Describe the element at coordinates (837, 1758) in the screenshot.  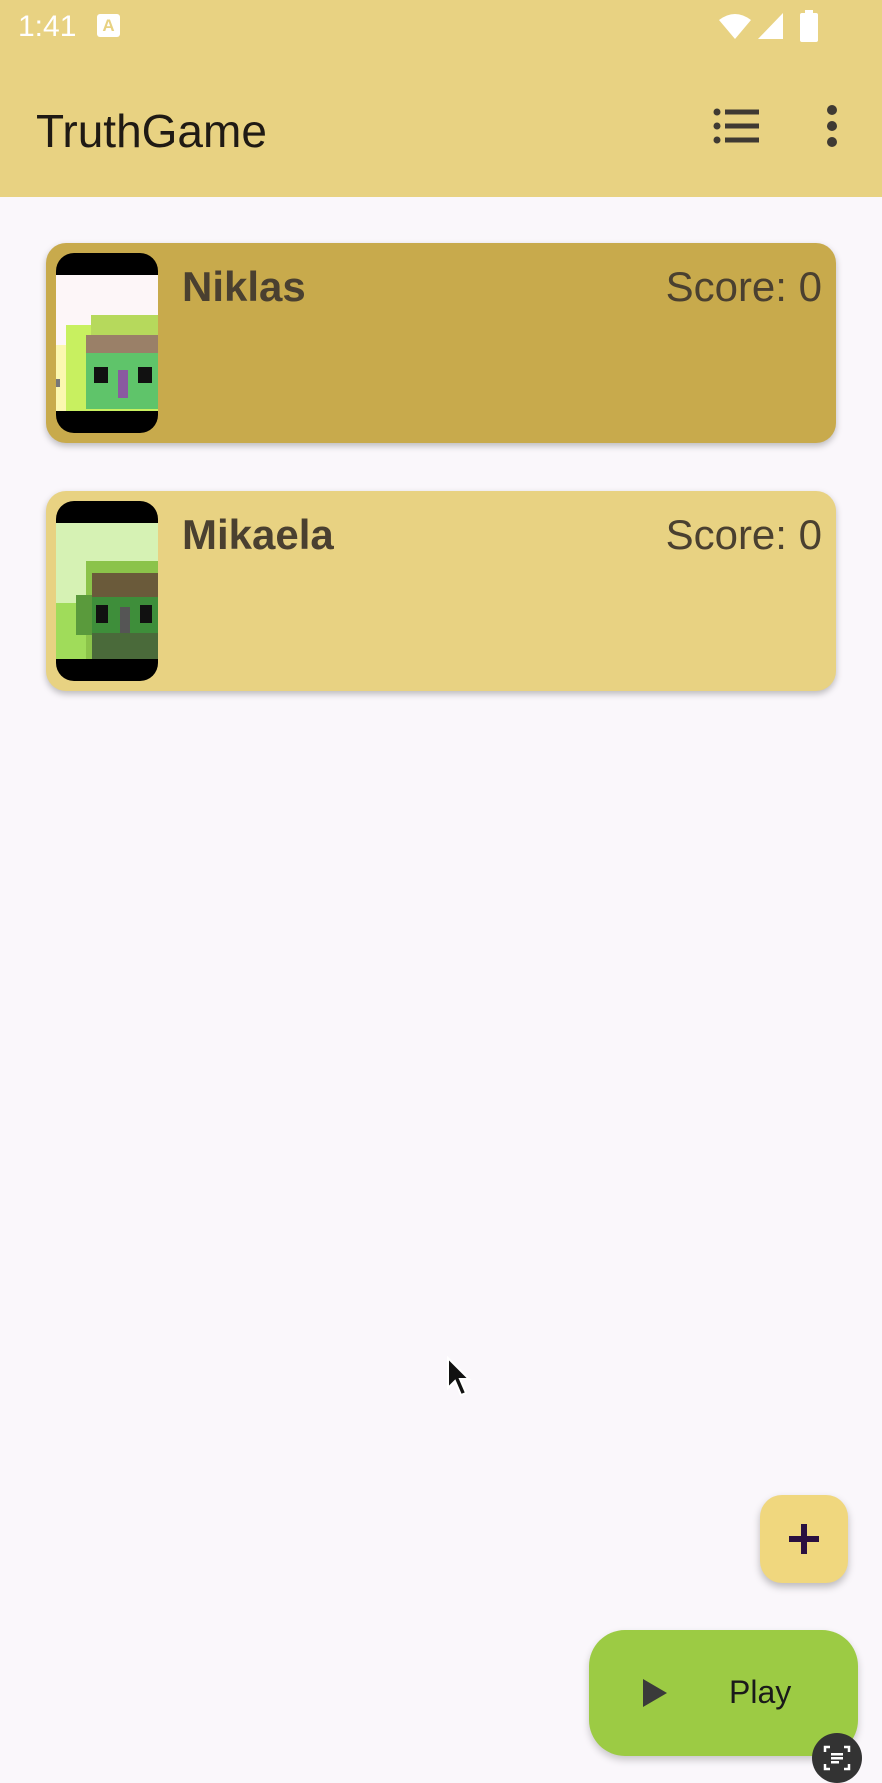
I see `screen-search-icon` at that location.